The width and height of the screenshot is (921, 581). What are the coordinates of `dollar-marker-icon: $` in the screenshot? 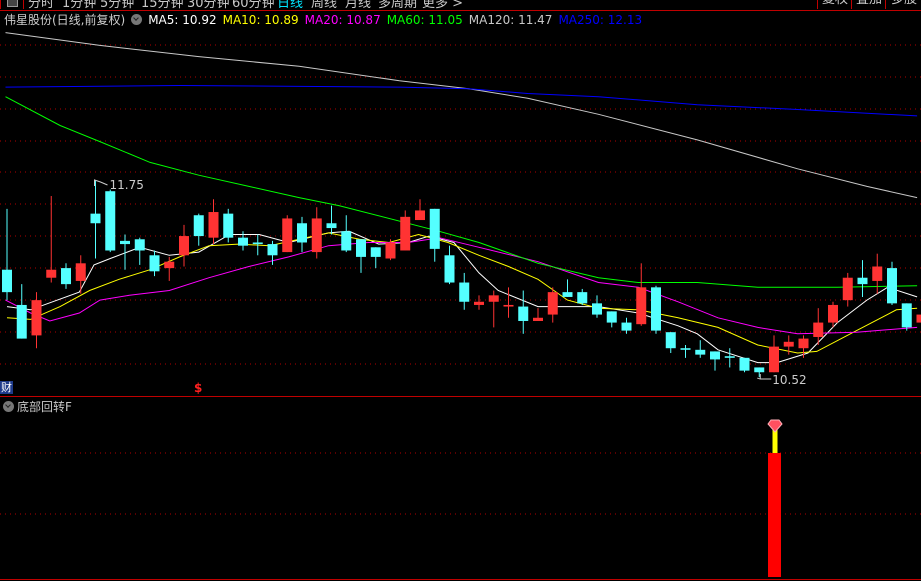 It's located at (198, 388).